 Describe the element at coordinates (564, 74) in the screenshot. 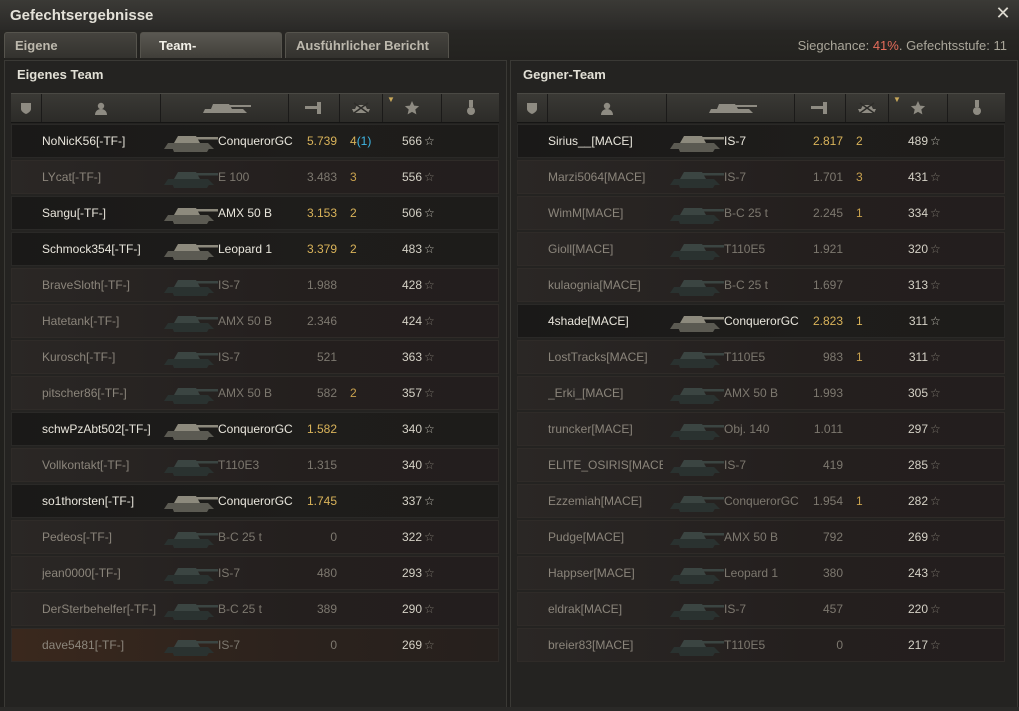

I see `enemy-team-title: Gegner-Team` at that location.